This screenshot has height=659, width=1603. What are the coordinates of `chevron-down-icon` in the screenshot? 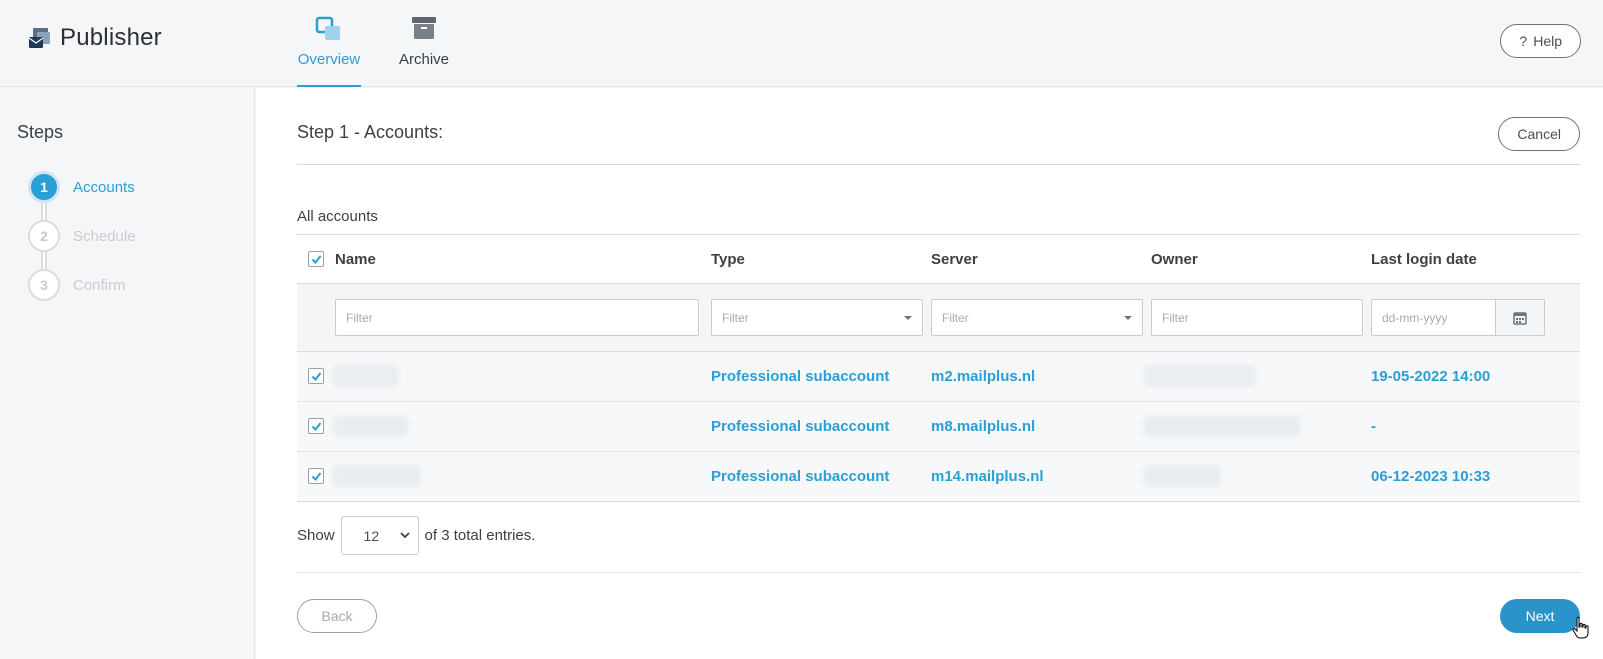 It's located at (404, 535).